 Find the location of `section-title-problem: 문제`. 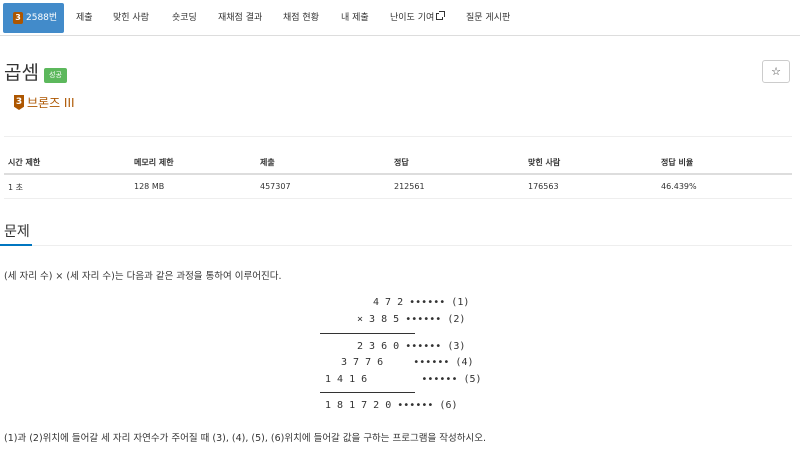

section-title-problem: 문제 is located at coordinates (17, 232).